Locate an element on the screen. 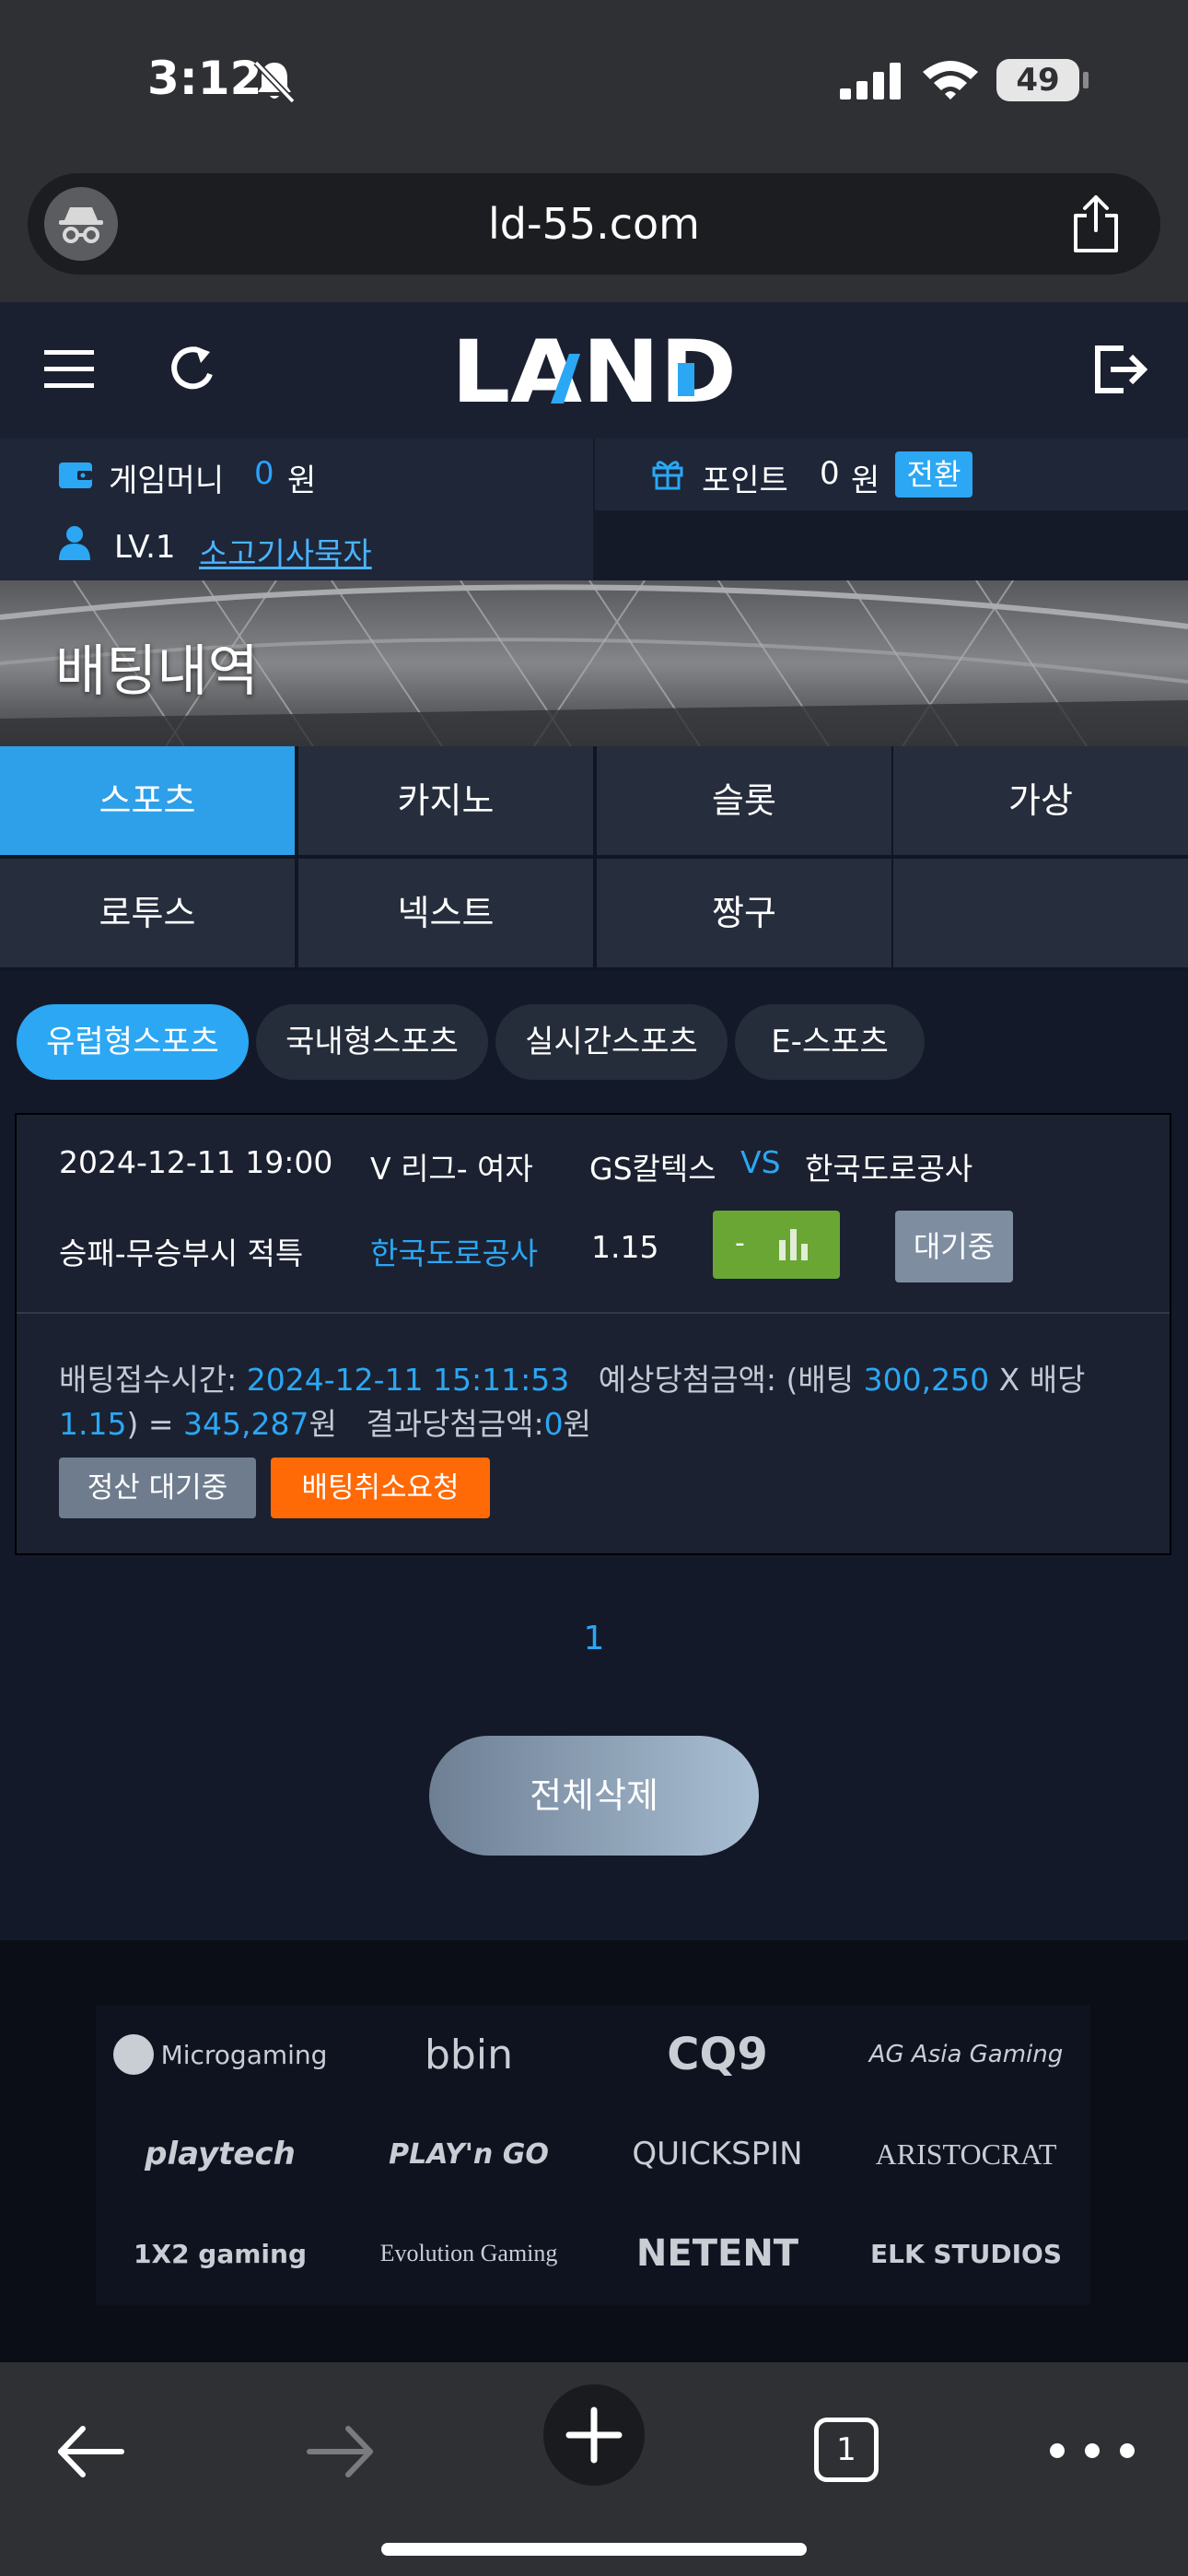 The height and width of the screenshot is (2576, 1188). league-name: V 리그- 여자 is located at coordinates (451, 1169).